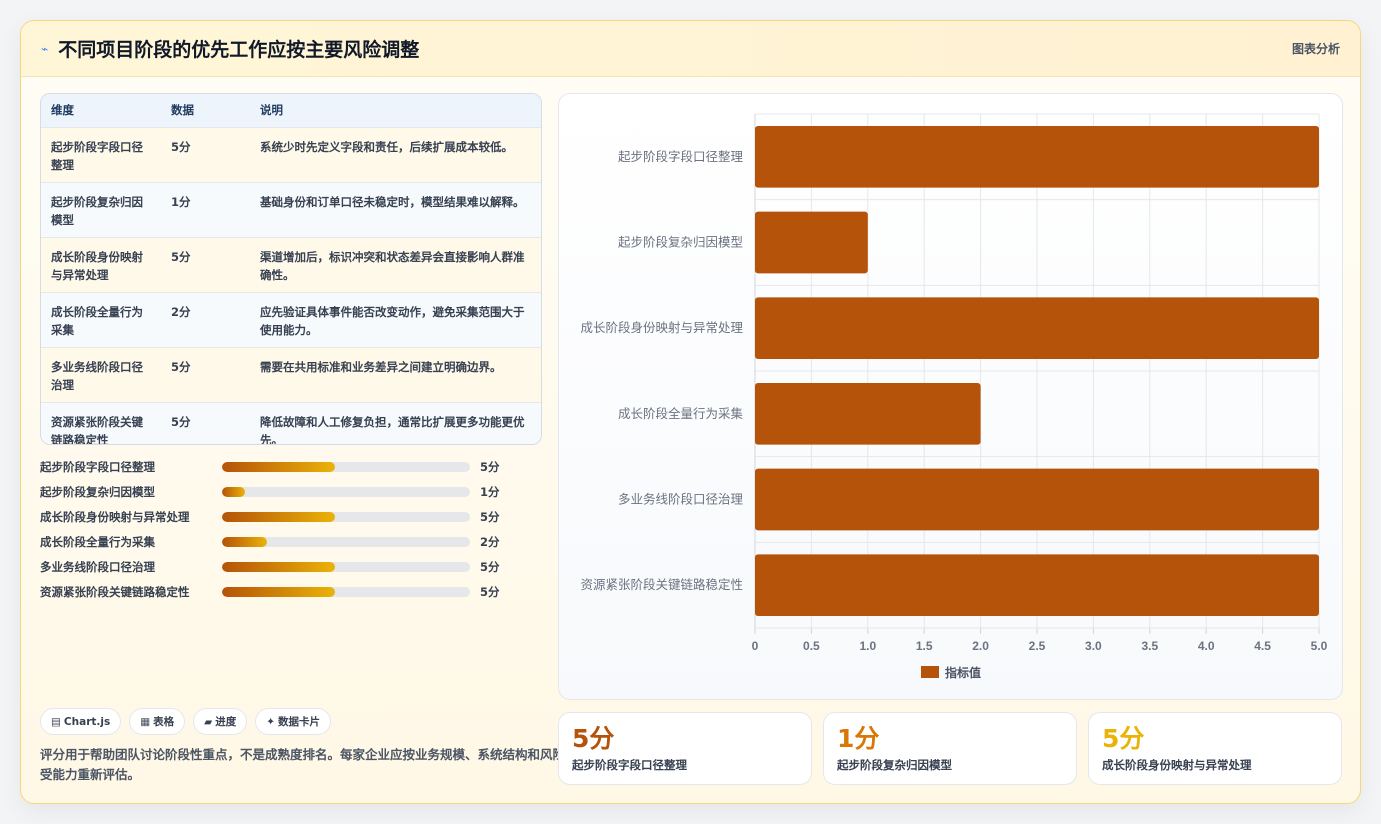 This screenshot has height=824, width=1381. I want to click on progress-label: 成长阶段全量行为采集, so click(97, 541).